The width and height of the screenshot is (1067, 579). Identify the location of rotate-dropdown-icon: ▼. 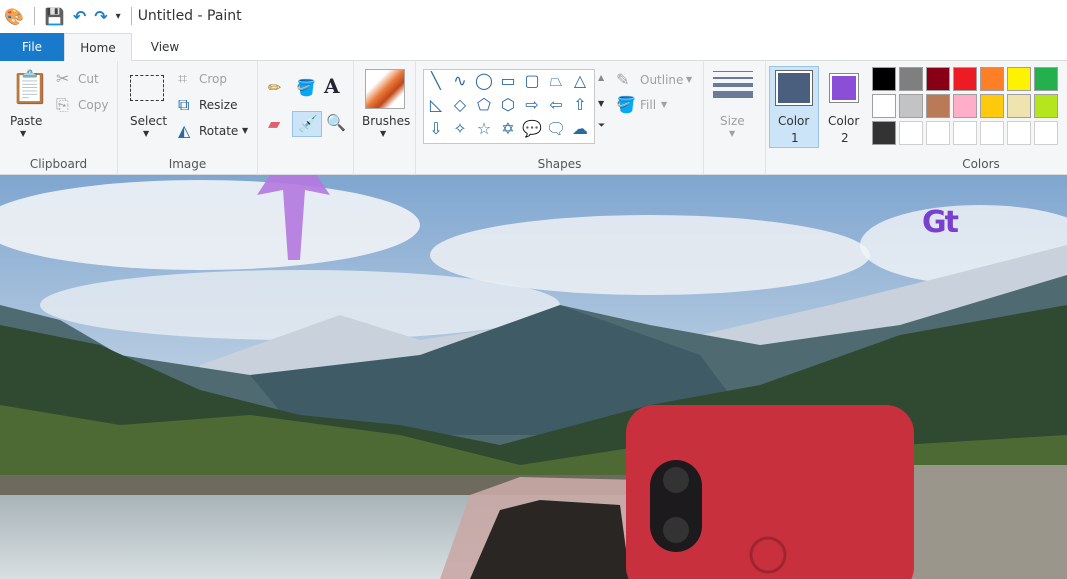
(245, 130).